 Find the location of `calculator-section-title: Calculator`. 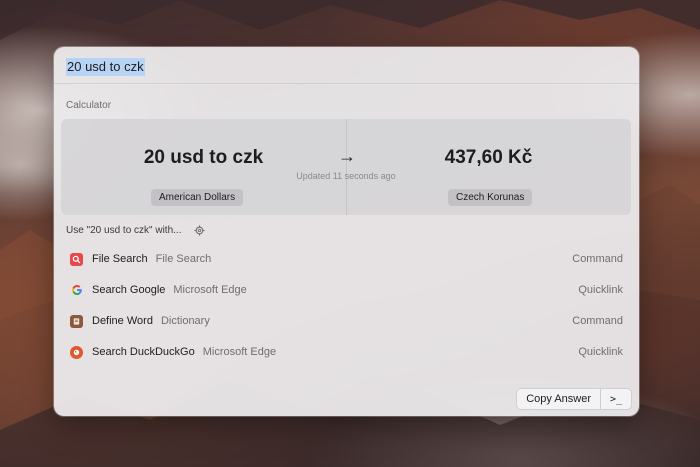

calculator-section-title: Calculator is located at coordinates (89, 105).